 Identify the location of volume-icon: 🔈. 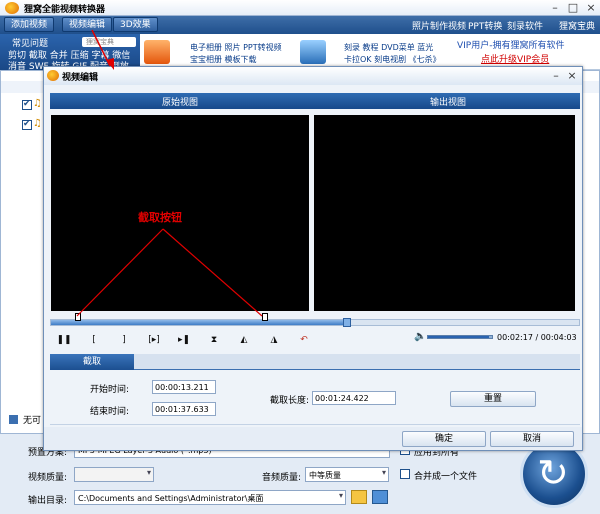
(420, 336).